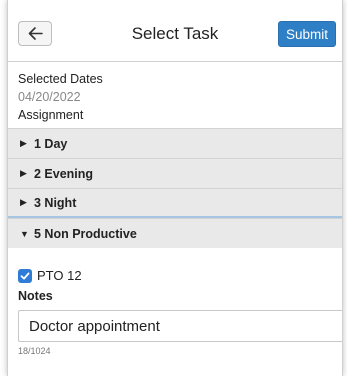  I want to click on group-label: 3 Night, so click(55, 202).